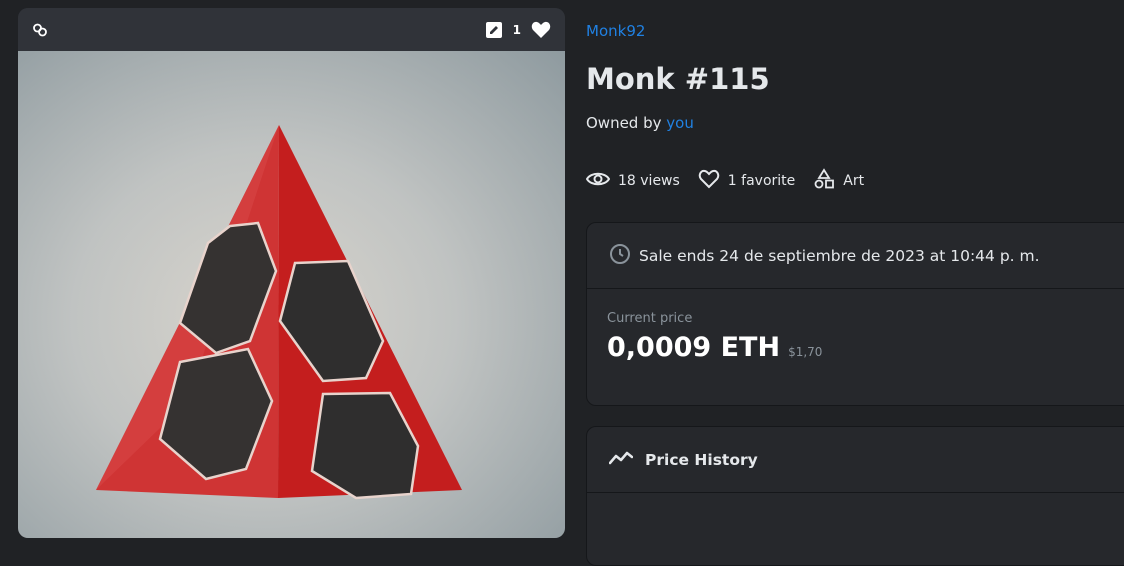  I want to click on category-label: Art, so click(854, 181).